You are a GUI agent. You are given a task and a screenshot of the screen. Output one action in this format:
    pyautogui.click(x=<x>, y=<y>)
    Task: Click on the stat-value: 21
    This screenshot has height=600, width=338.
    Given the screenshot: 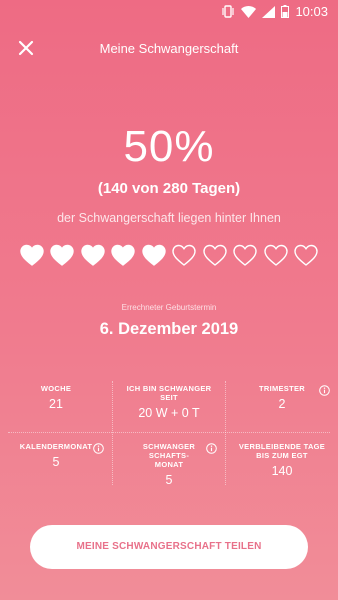 What is the action you would take?
    pyautogui.click(x=56, y=404)
    